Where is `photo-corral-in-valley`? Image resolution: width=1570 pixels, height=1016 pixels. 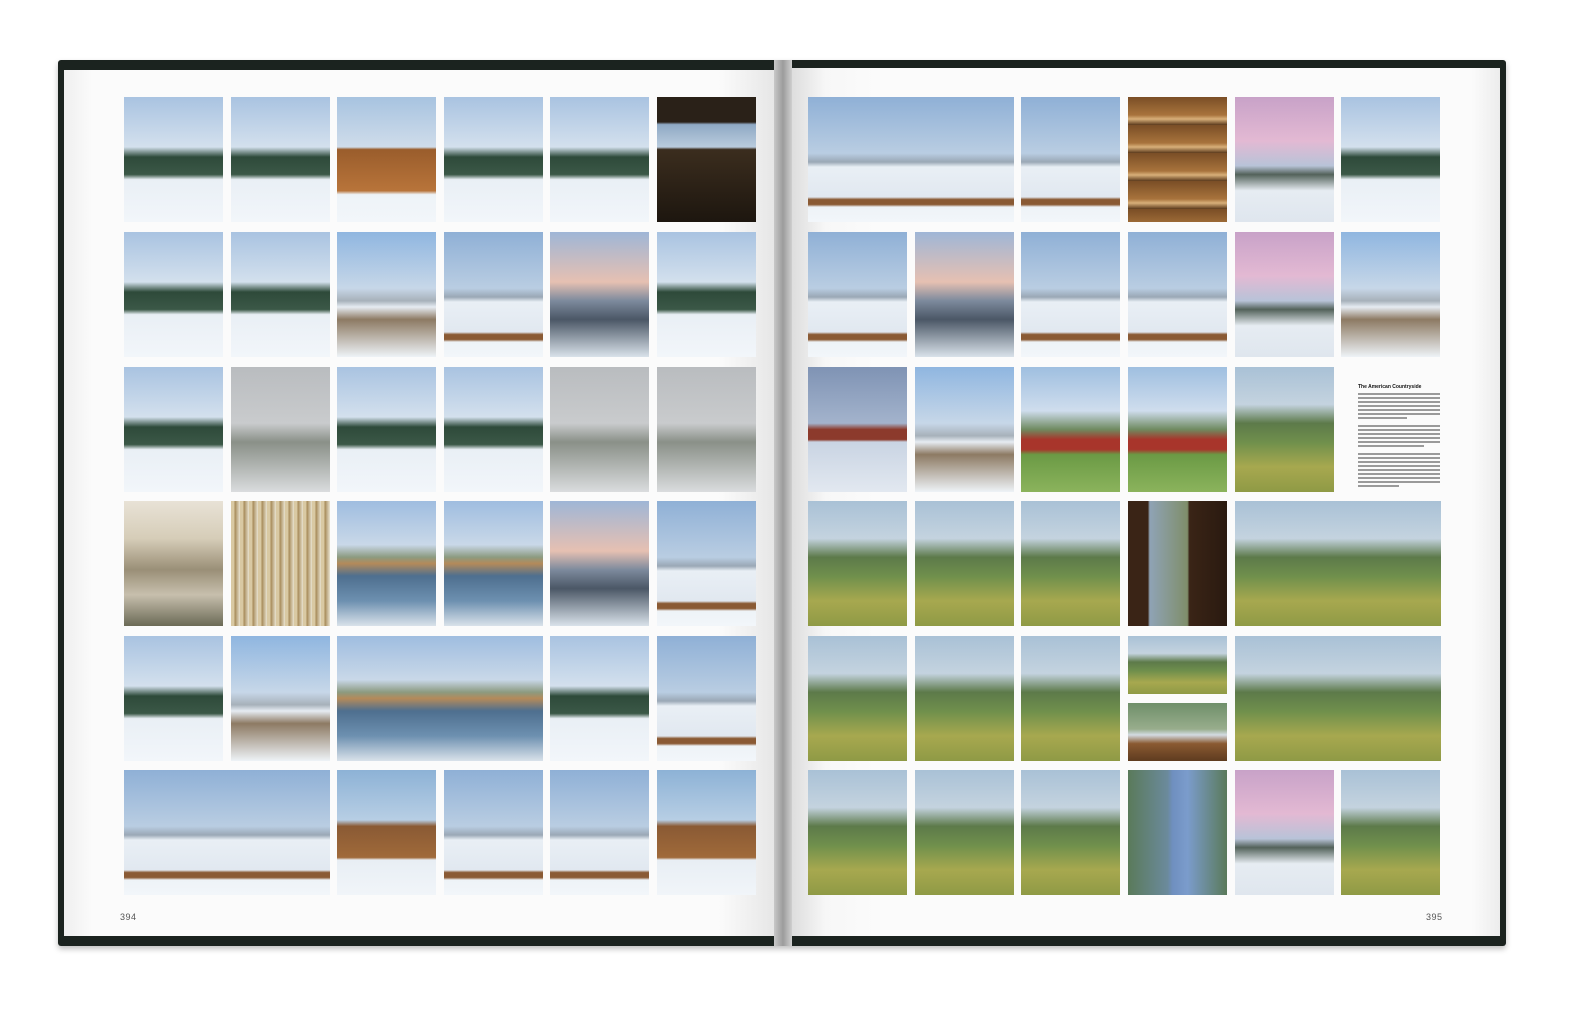
photo-corral-in-valley is located at coordinates (964, 698).